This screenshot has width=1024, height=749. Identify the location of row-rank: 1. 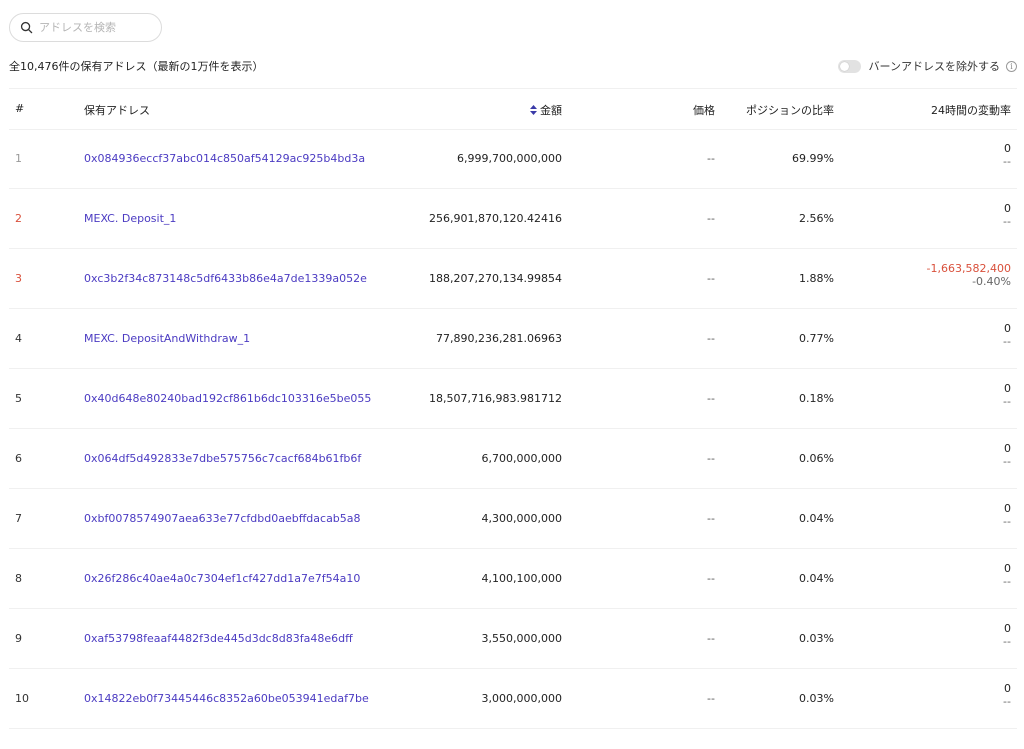
(18, 158).